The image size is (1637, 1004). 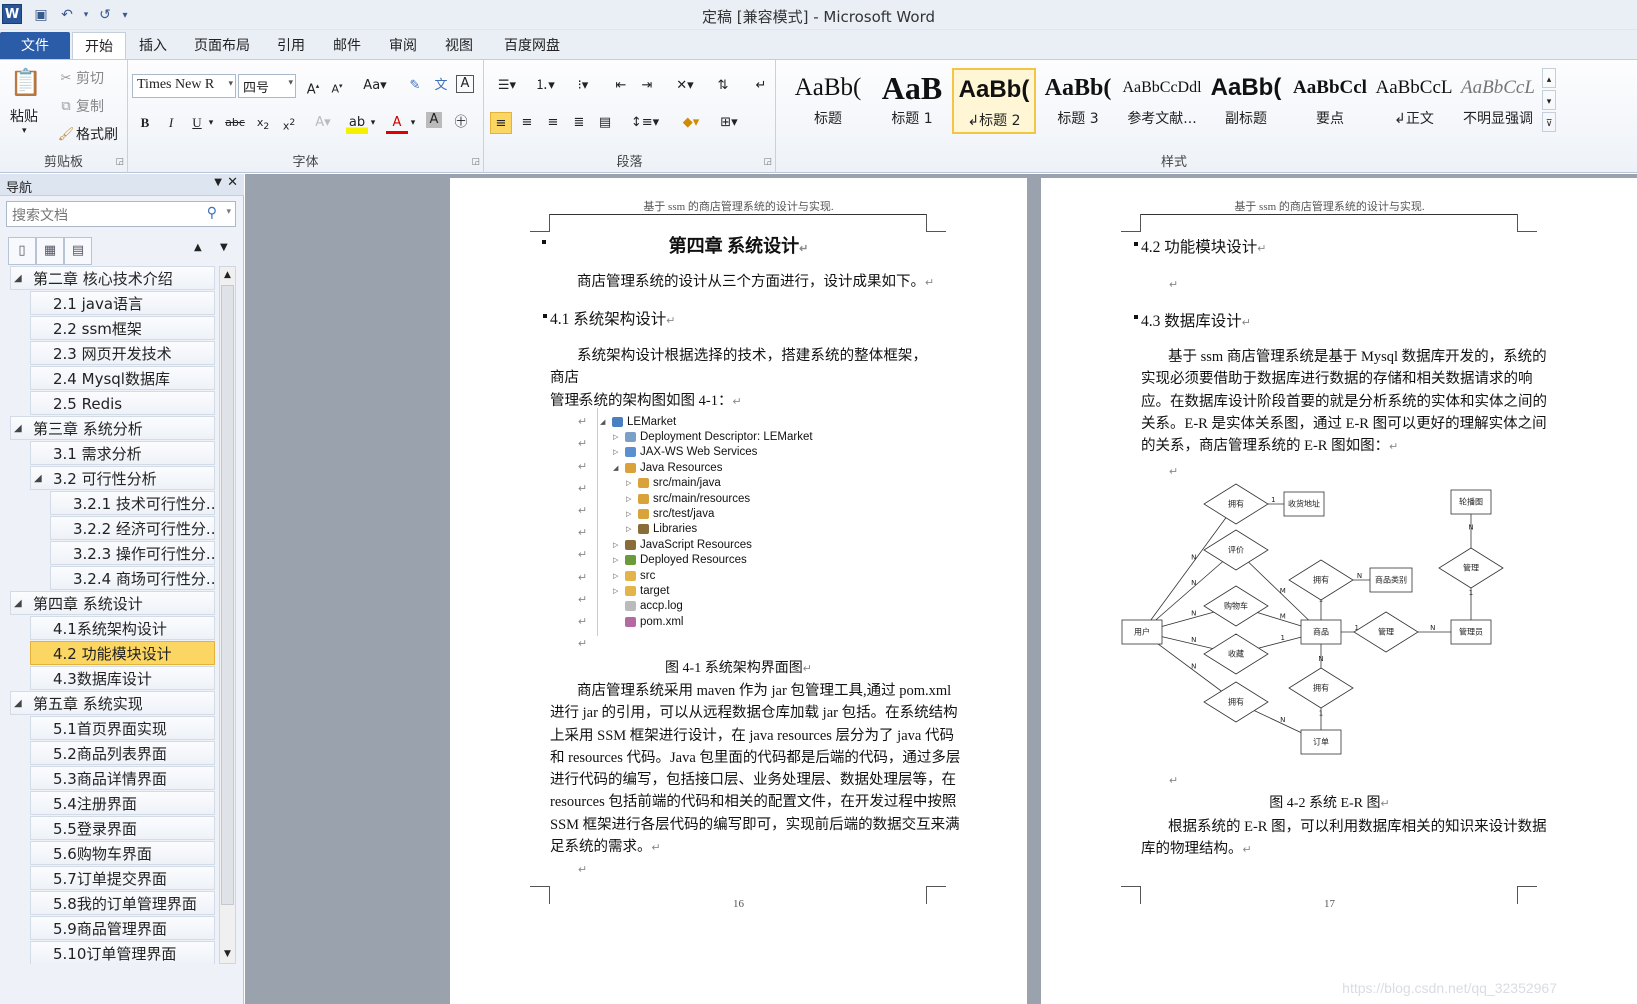 I want to click on clear-format-icon: ✎, so click(x=415, y=86).